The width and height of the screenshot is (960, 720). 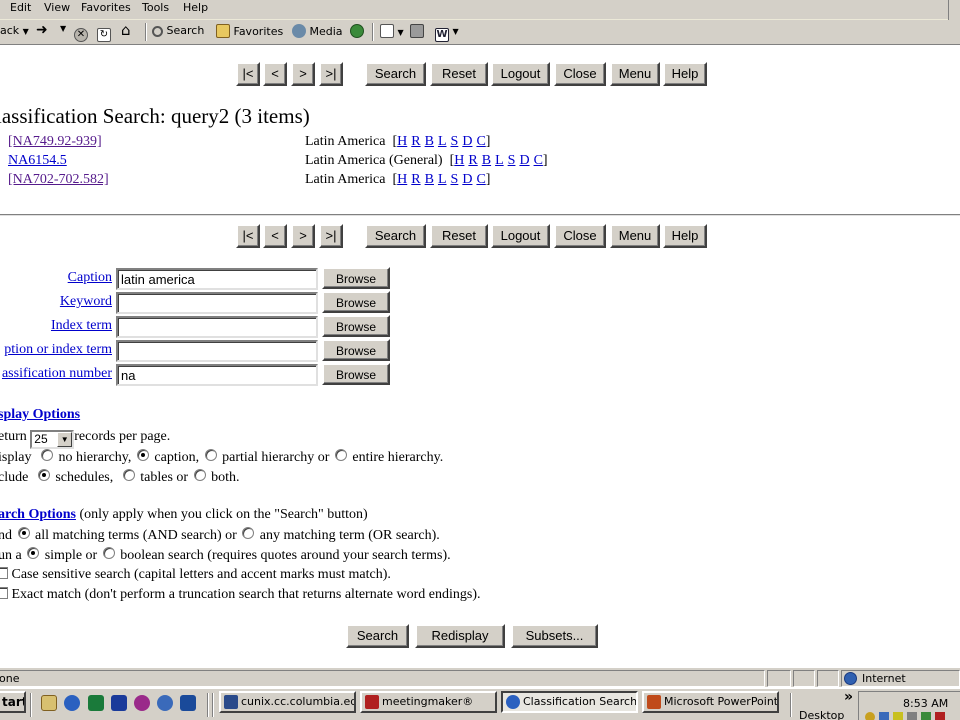 What do you see at coordinates (249, 32) in the screenshot?
I see `favorites-button: Favorites` at bounding box center [249, 32].